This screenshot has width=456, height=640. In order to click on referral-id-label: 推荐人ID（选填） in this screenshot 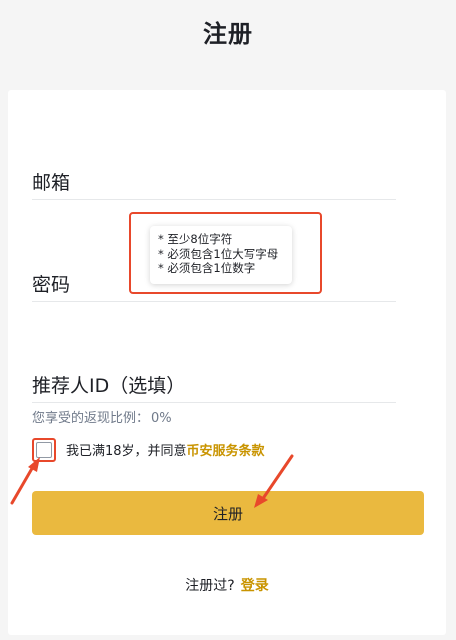, I will do `click(109, 386)`.